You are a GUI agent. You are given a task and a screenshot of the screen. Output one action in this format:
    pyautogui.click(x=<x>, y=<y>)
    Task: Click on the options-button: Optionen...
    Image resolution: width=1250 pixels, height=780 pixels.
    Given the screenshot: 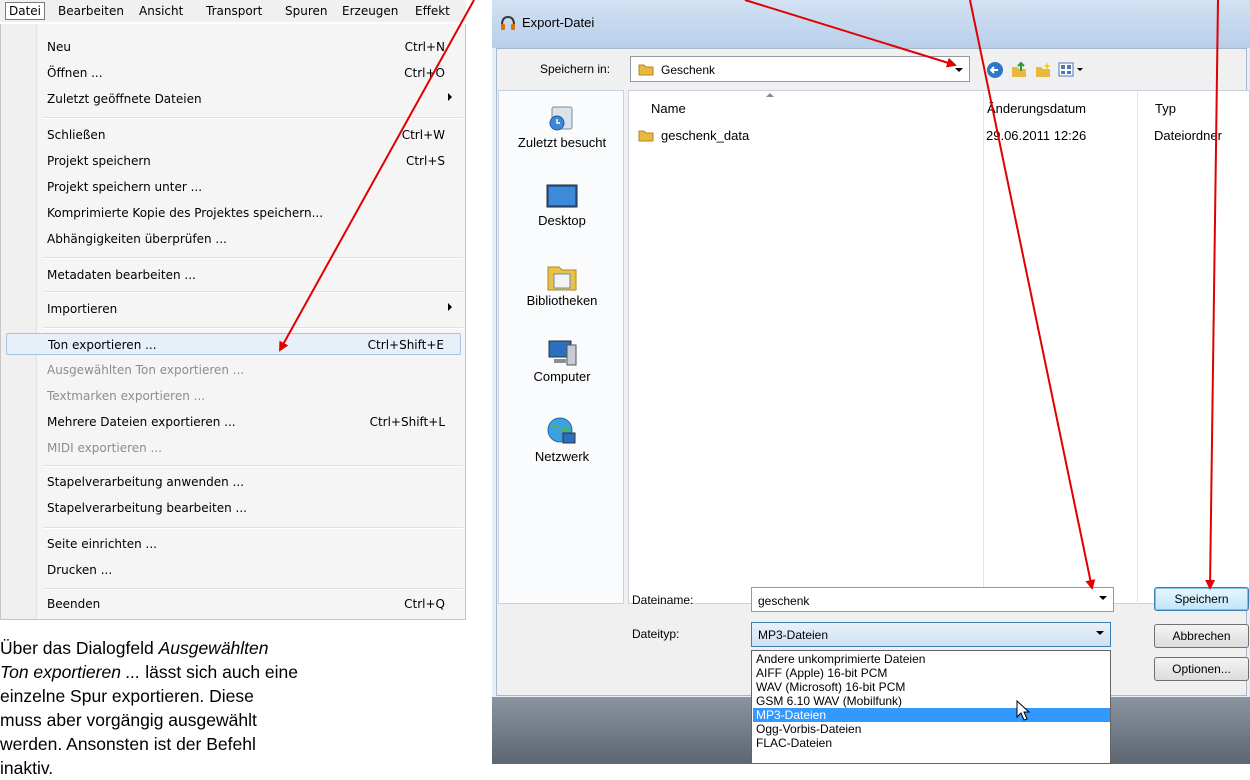 What is the action you would take?
    pyautogui.click(x=1201, y=669)
    